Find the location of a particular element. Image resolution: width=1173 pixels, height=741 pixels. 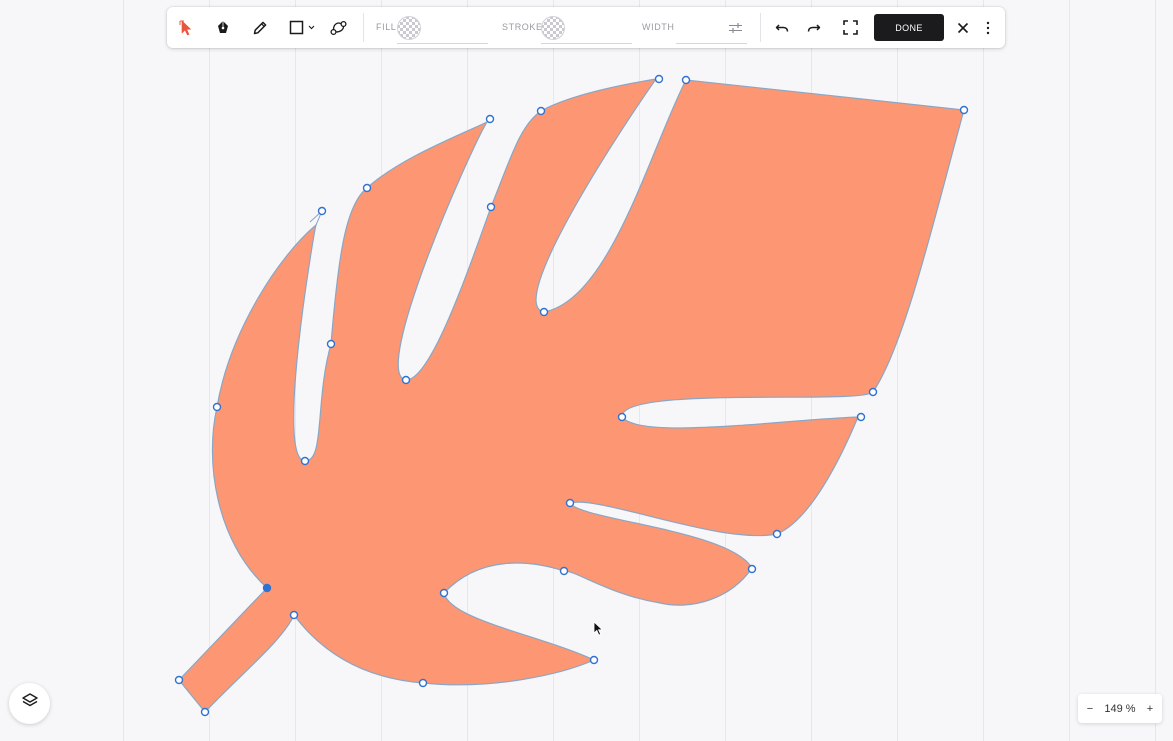

width-adjust-button is located at coordinates (735, 27).